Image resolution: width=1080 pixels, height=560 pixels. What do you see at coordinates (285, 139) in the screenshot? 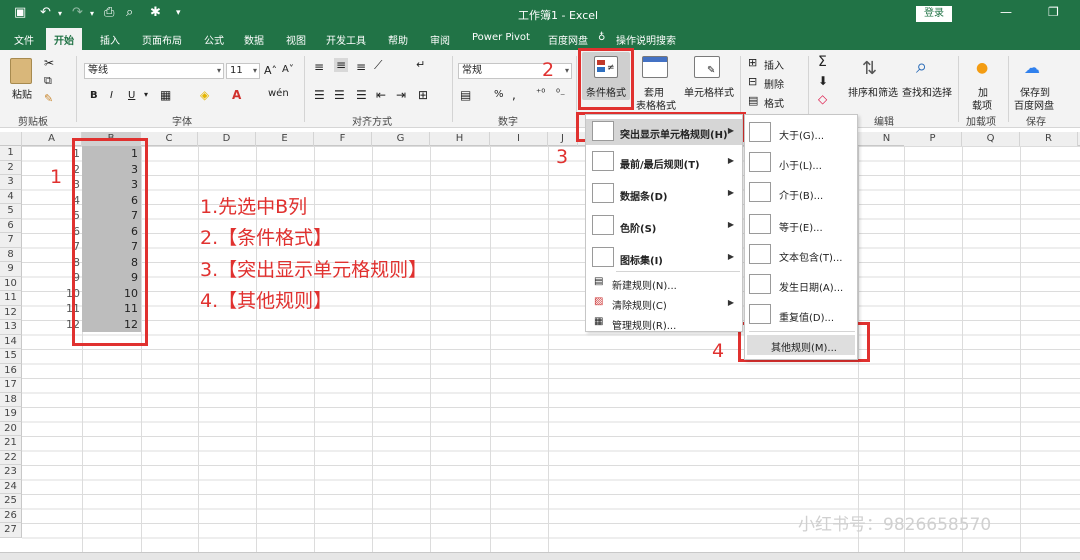
I see `col-header-e: E` at bounding box center [285, 139].